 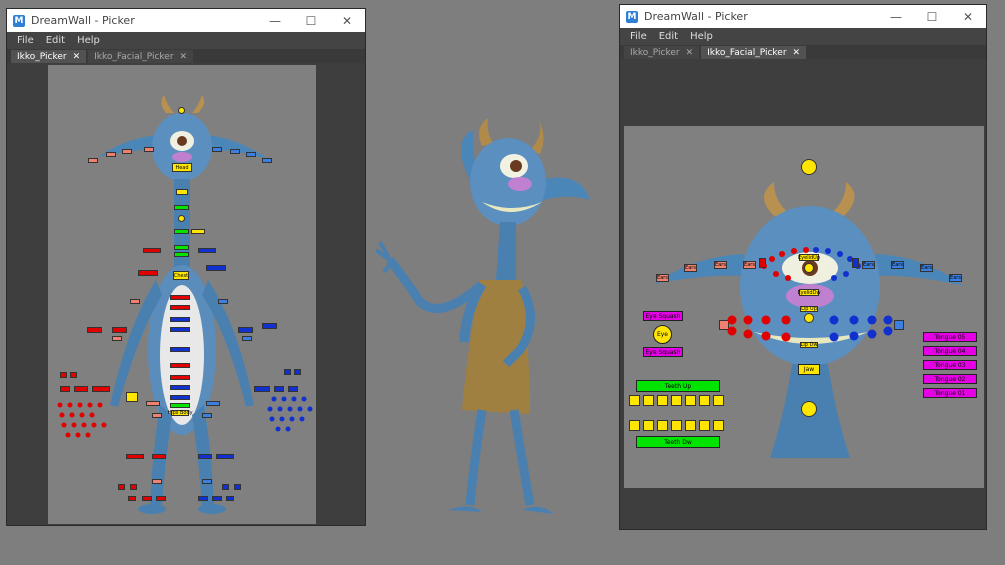 I want to click on ear-button-l1: Ears, so click(x=662, y=278).